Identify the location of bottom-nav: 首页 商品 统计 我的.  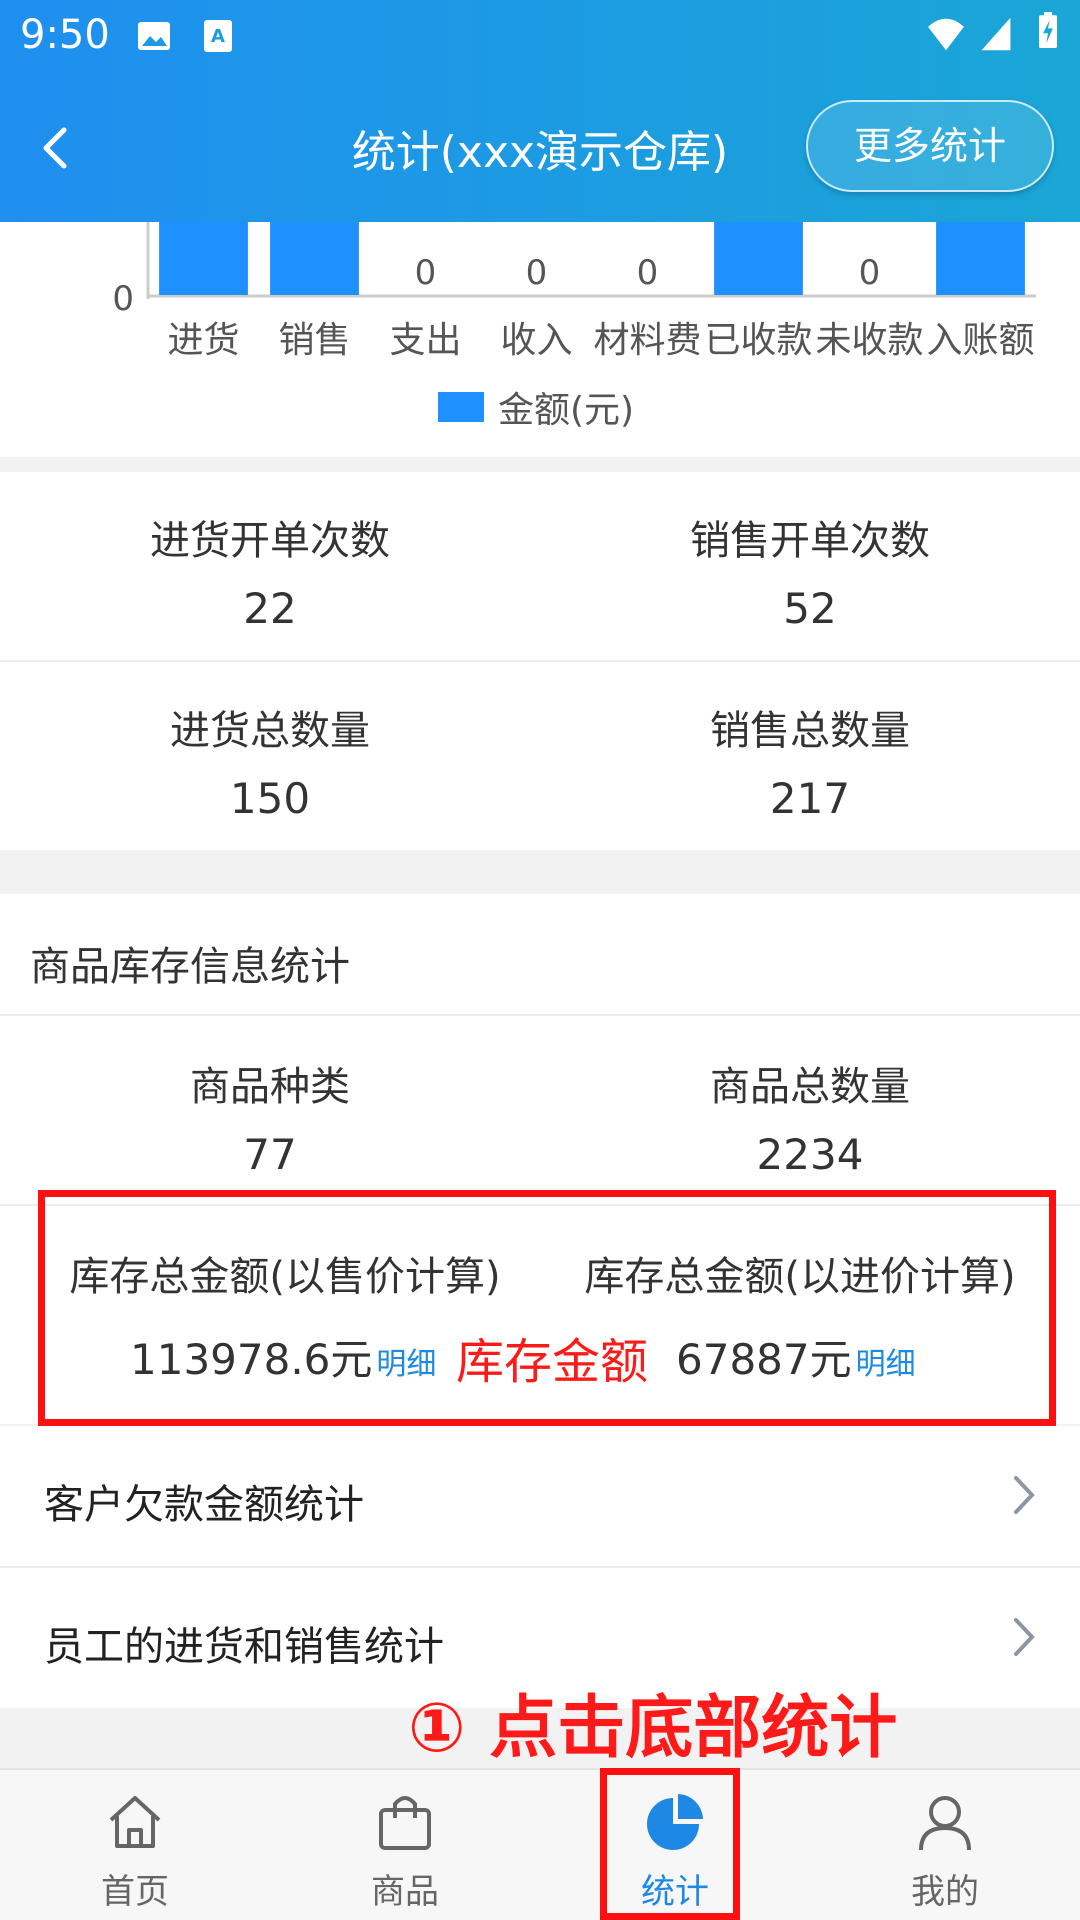
(540, 1844).